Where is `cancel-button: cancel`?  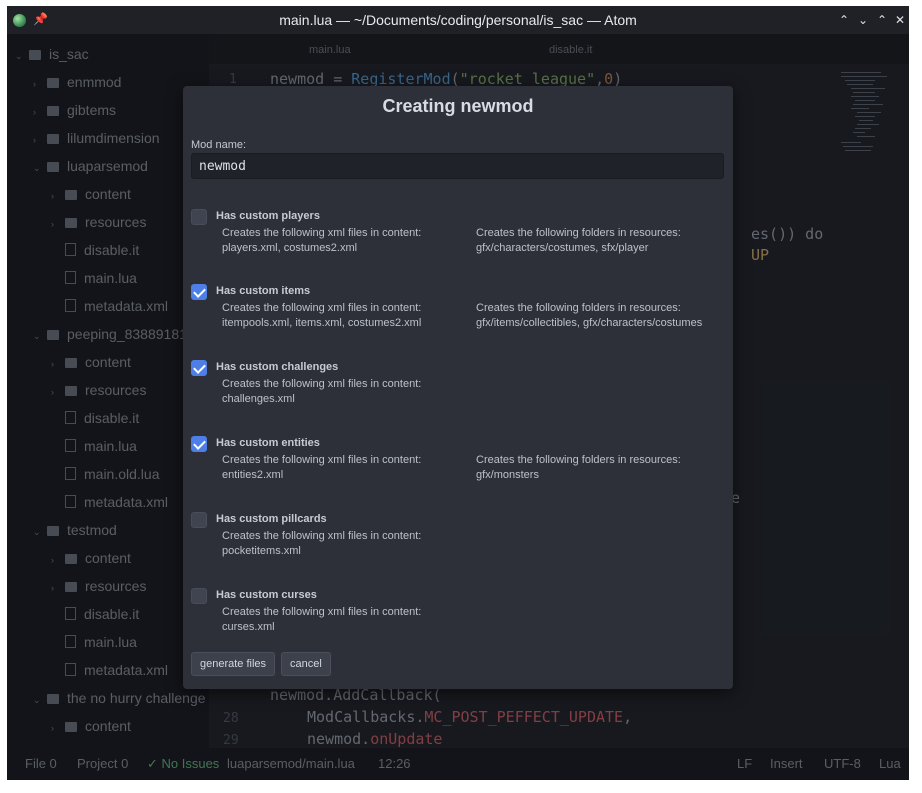 cancel-button: cancel is located at coordinates (306, 664).